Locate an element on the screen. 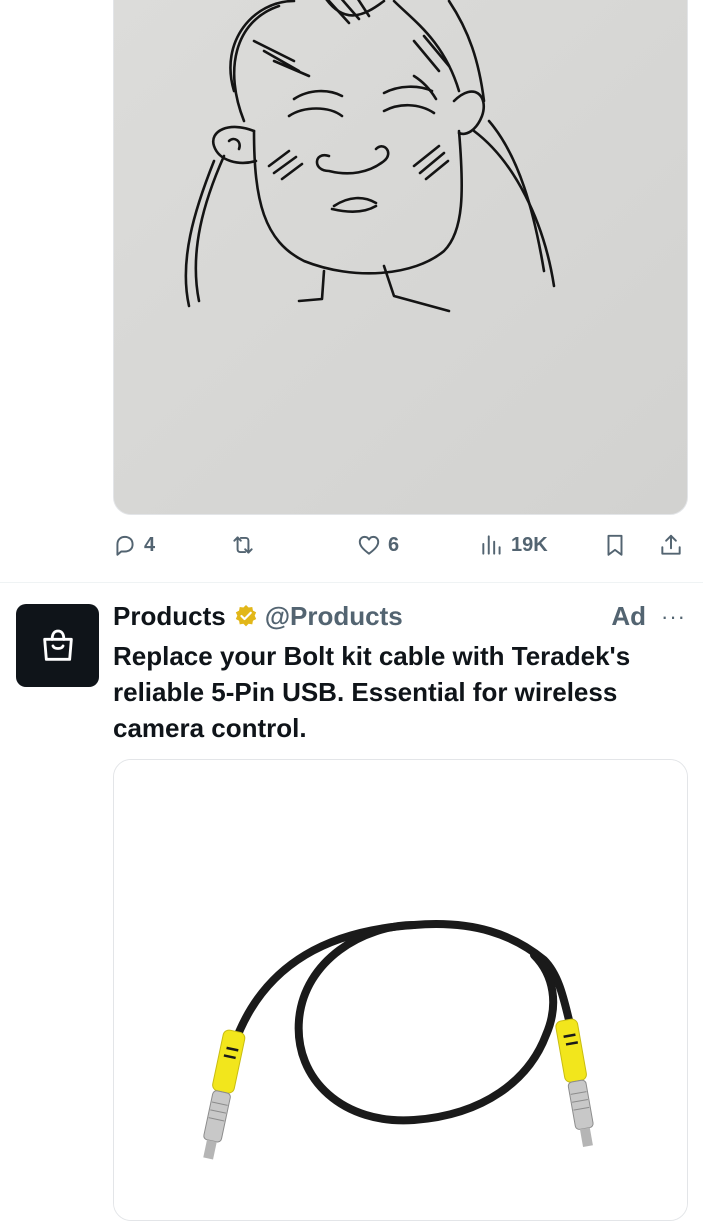 This screenshot has height=1221, width=703. share-button is located at coordinates (671, 545).